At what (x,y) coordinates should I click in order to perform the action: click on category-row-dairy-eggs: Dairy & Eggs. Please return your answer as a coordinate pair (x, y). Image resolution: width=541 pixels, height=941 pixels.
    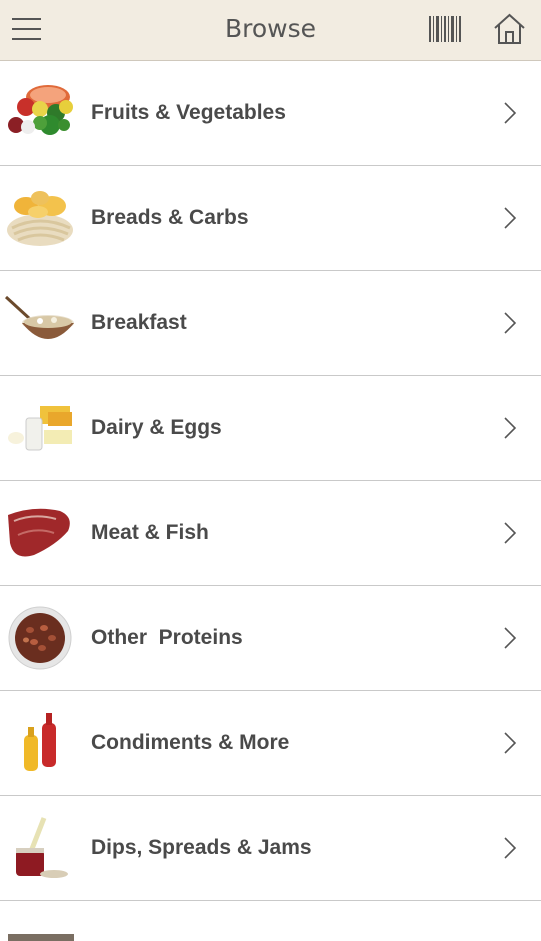
    Looking at the image, I should click on (270, 428).